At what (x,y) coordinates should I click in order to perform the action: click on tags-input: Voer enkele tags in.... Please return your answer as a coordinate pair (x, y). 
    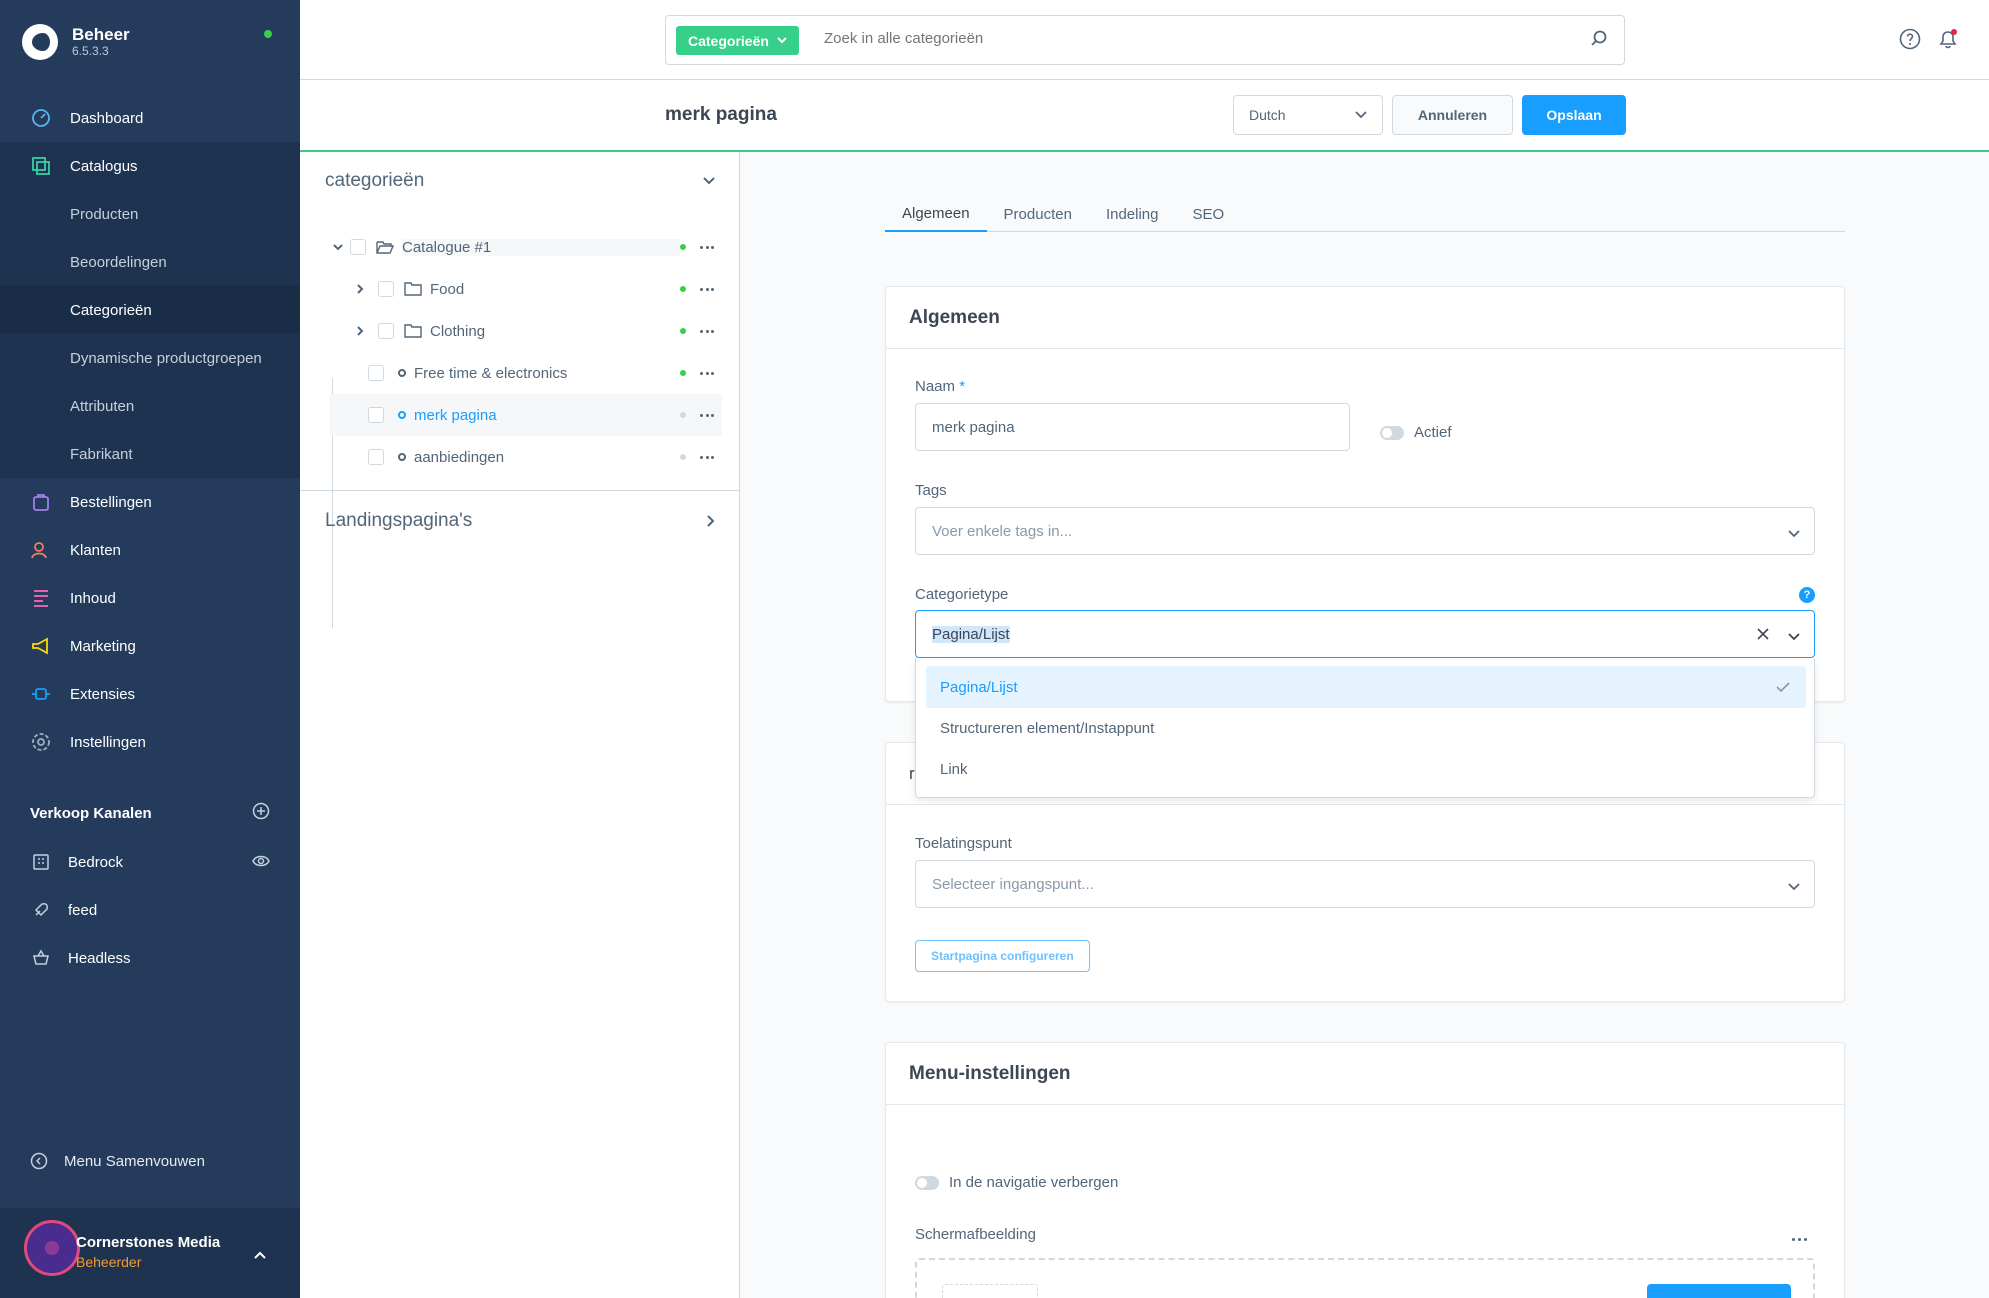
    Looking at the image, I should click on (1365, 531).